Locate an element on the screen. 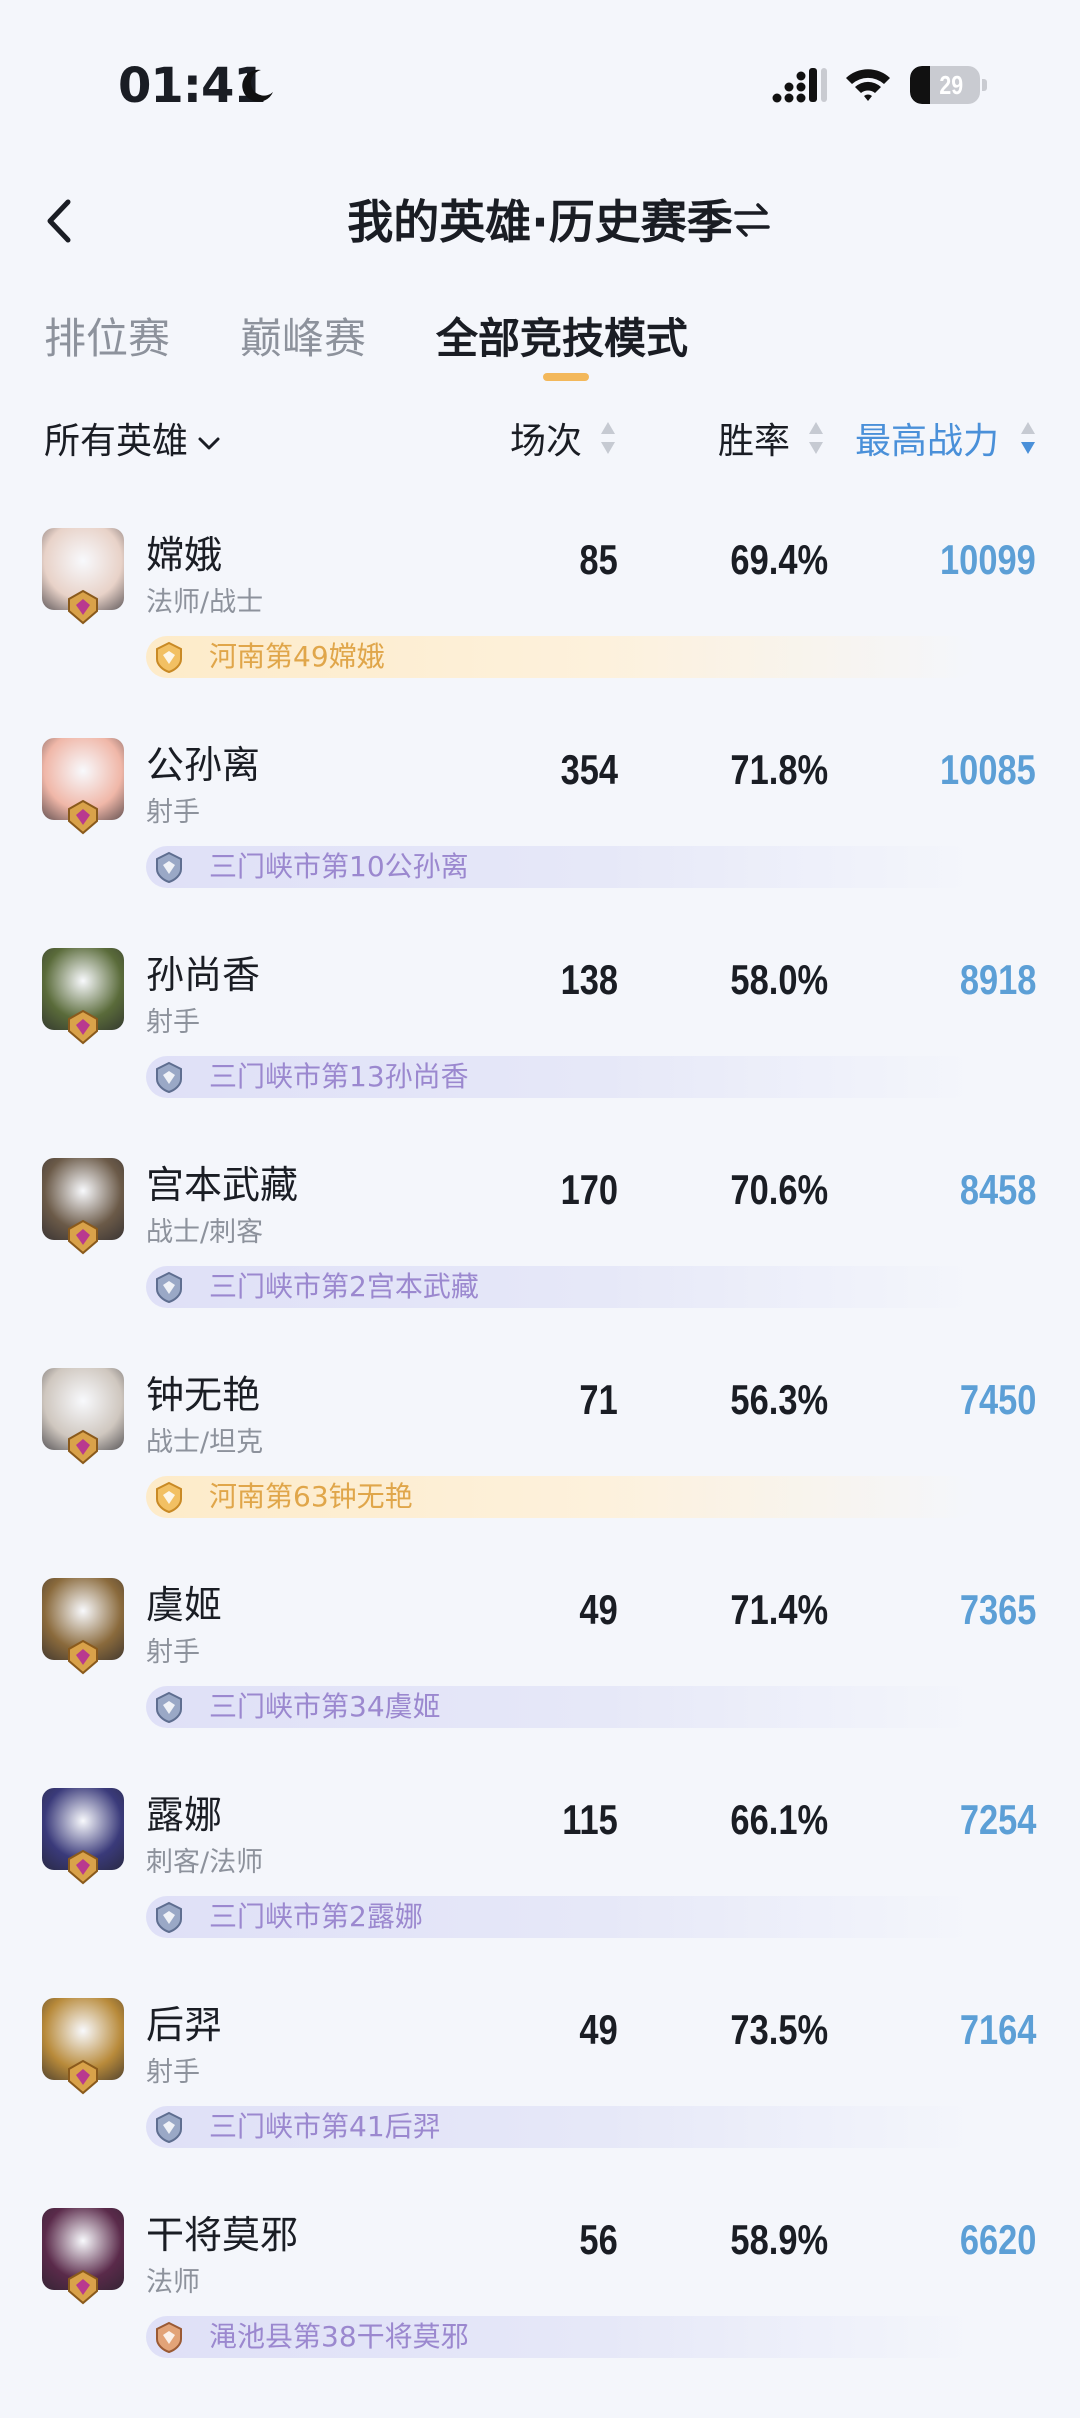 This screenshot has width=1080, height=2418. hero-role: 刺客/法师 is located at coordinates (205, 1862).